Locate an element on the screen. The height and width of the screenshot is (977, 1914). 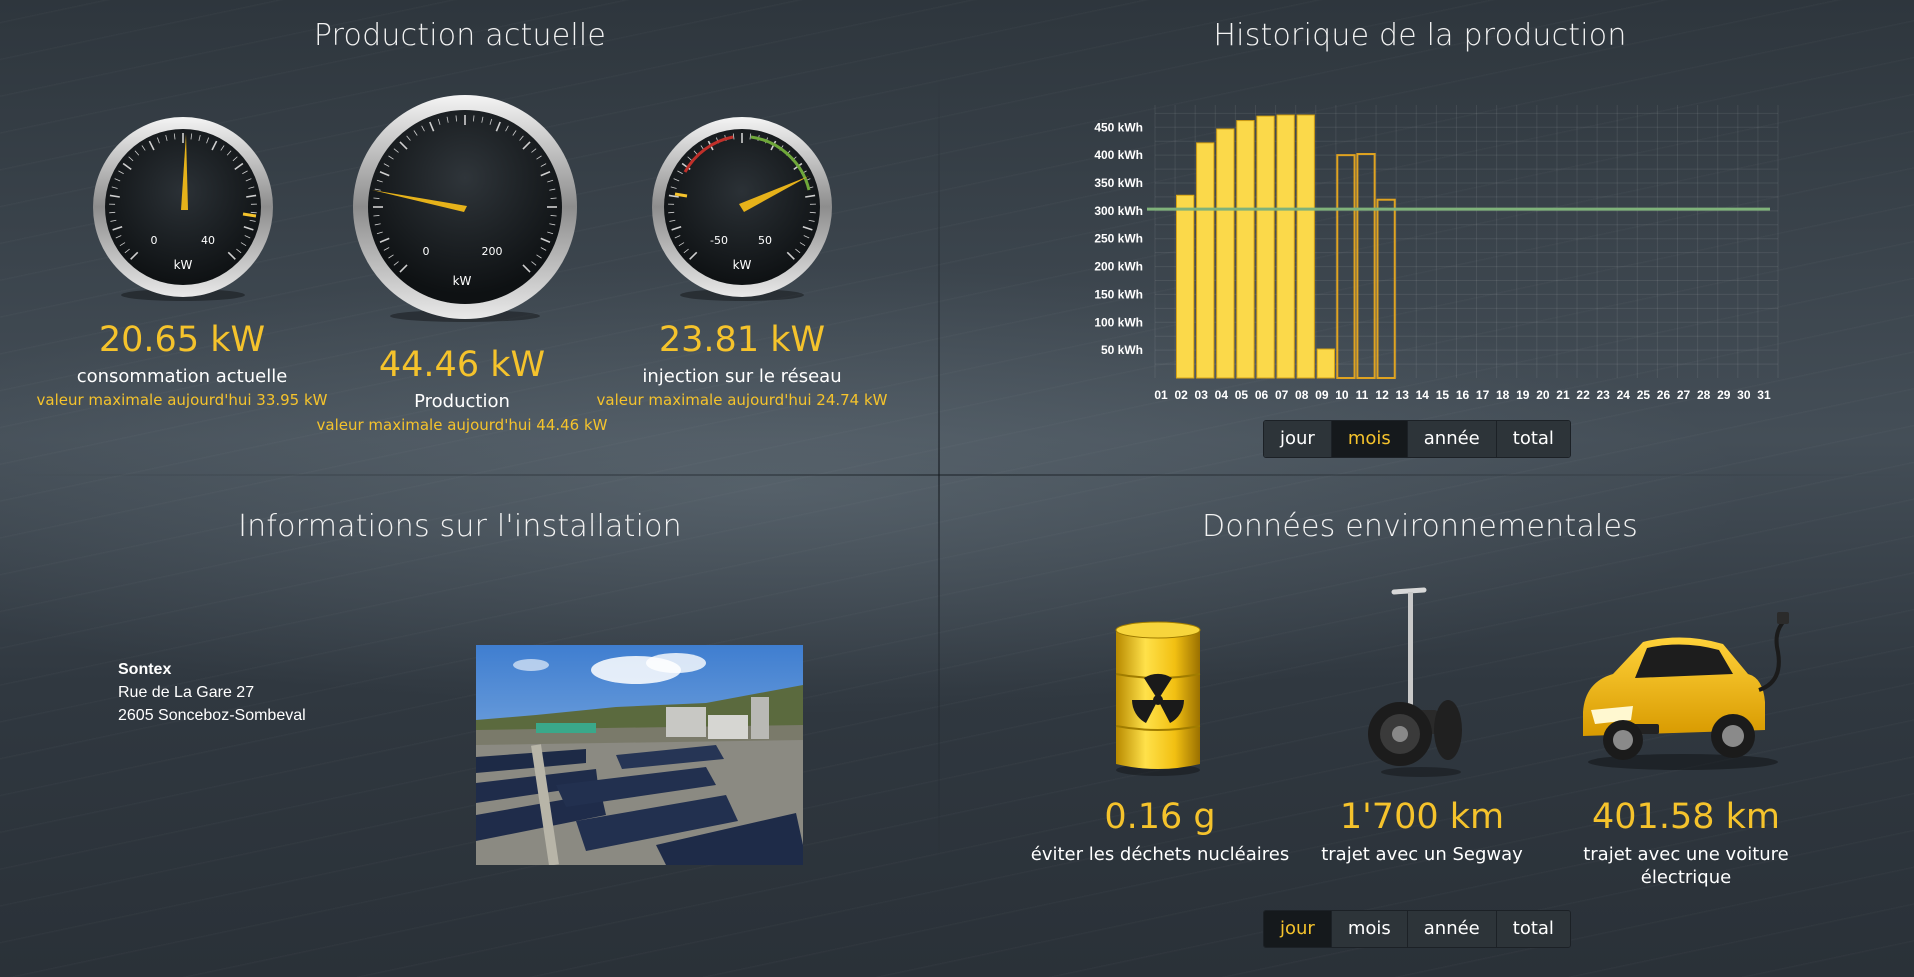
chart-x-tick-label: 29 is located at coordinates (1724, 395).